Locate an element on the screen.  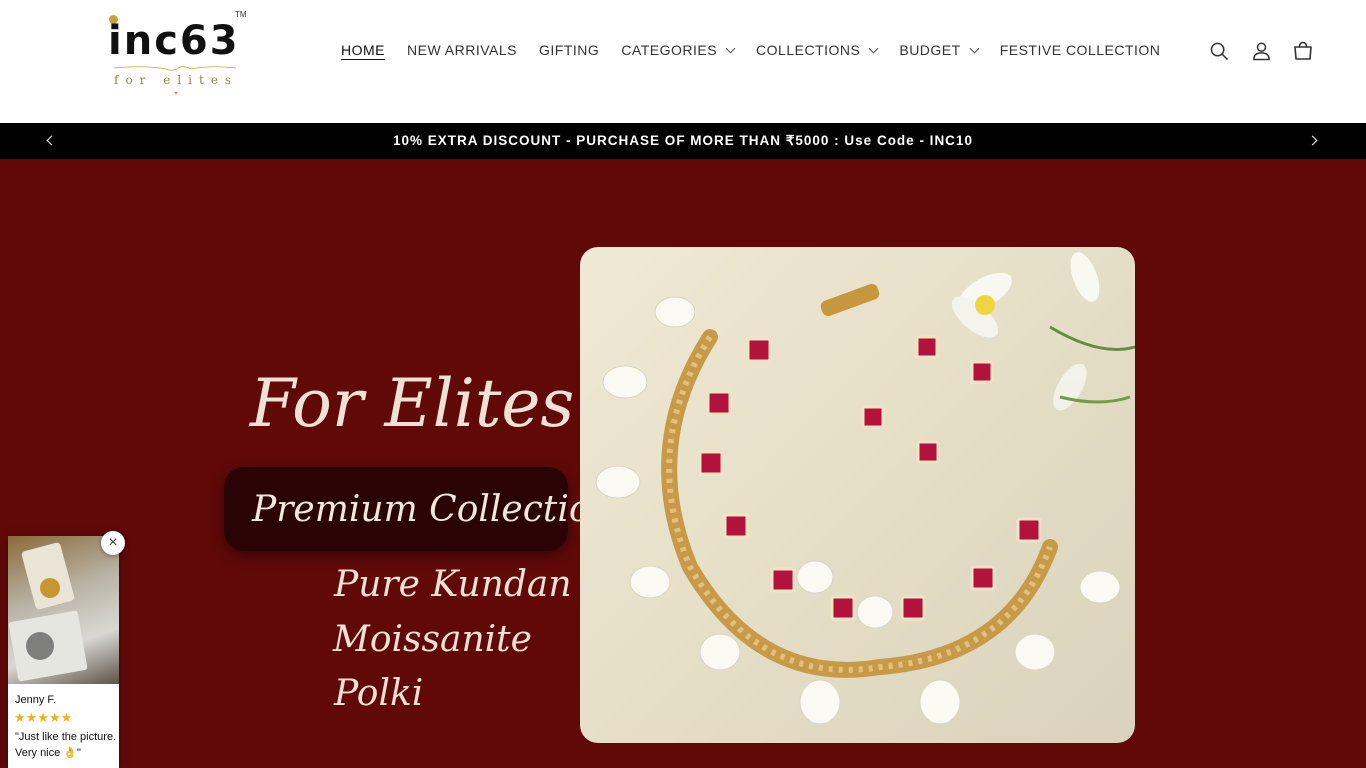
reviewer-name: Jenny F. is located at coordinates (35, 700).